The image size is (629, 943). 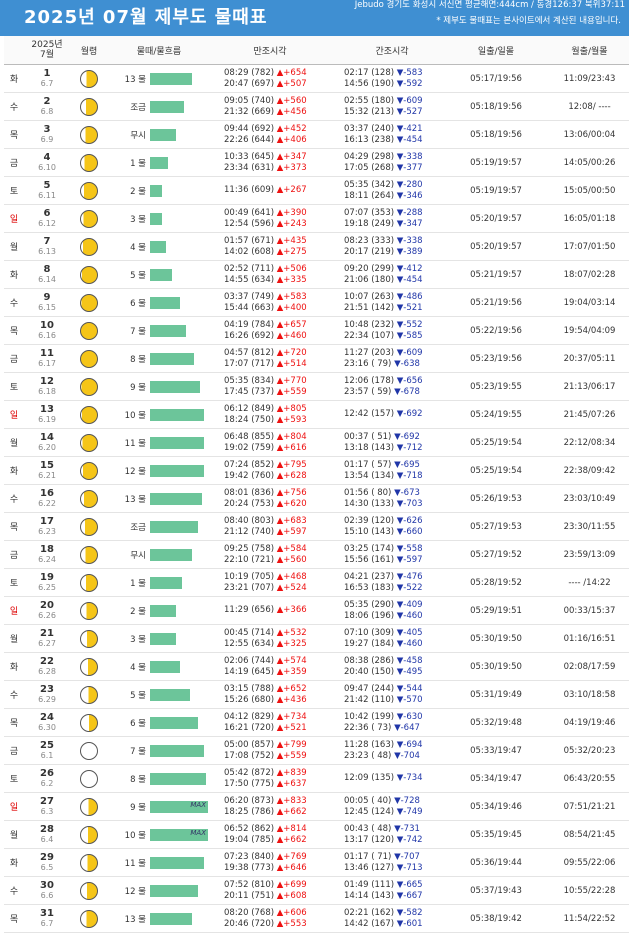 What do you see at coordinates (392, 134) in the screenshot?
I see `low-tide-cell: 03:37 (240) ▼-421 16:13 (238) ▼-454` at bounding box center [392, 134].